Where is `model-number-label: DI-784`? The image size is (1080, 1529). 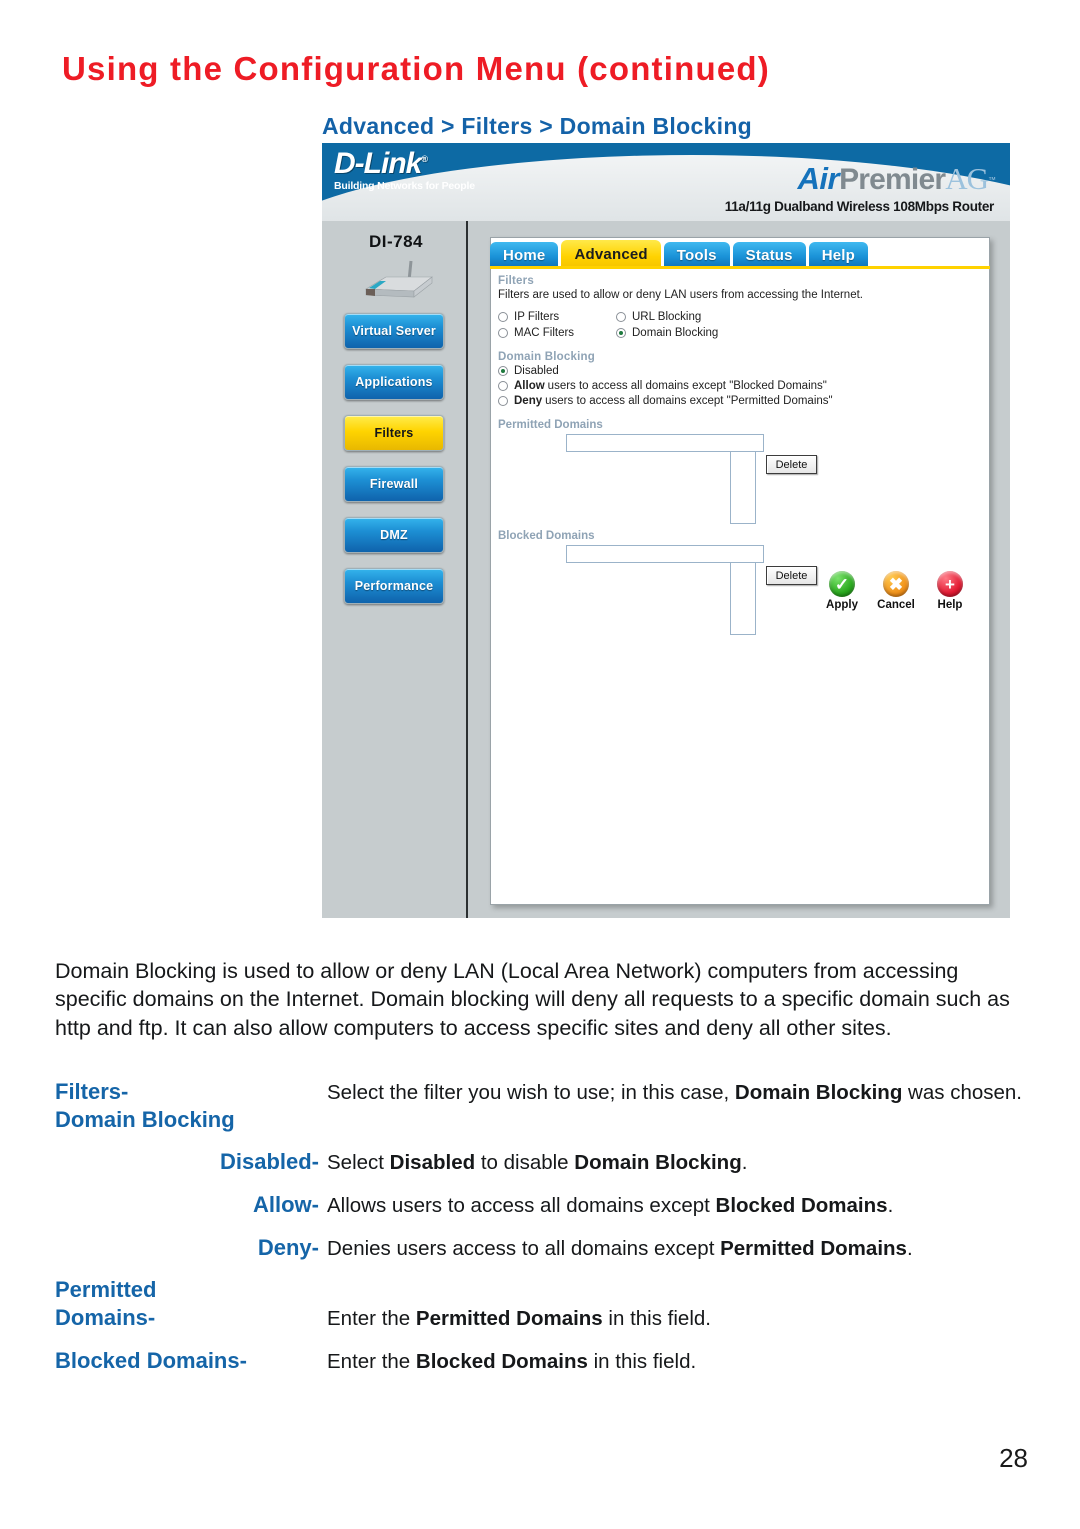 model-number-label: DI-784 is located at coordinates (396, 241).